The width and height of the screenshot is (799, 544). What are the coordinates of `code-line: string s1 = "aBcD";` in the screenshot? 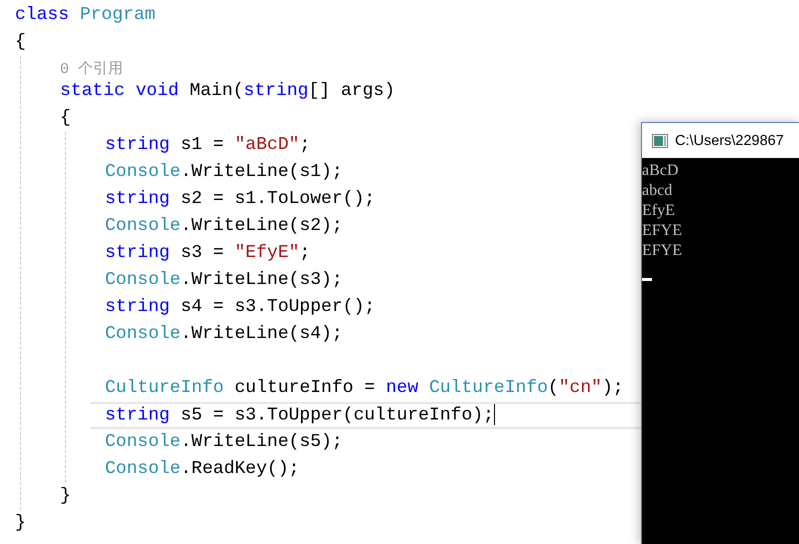 It's located at (207, 145).